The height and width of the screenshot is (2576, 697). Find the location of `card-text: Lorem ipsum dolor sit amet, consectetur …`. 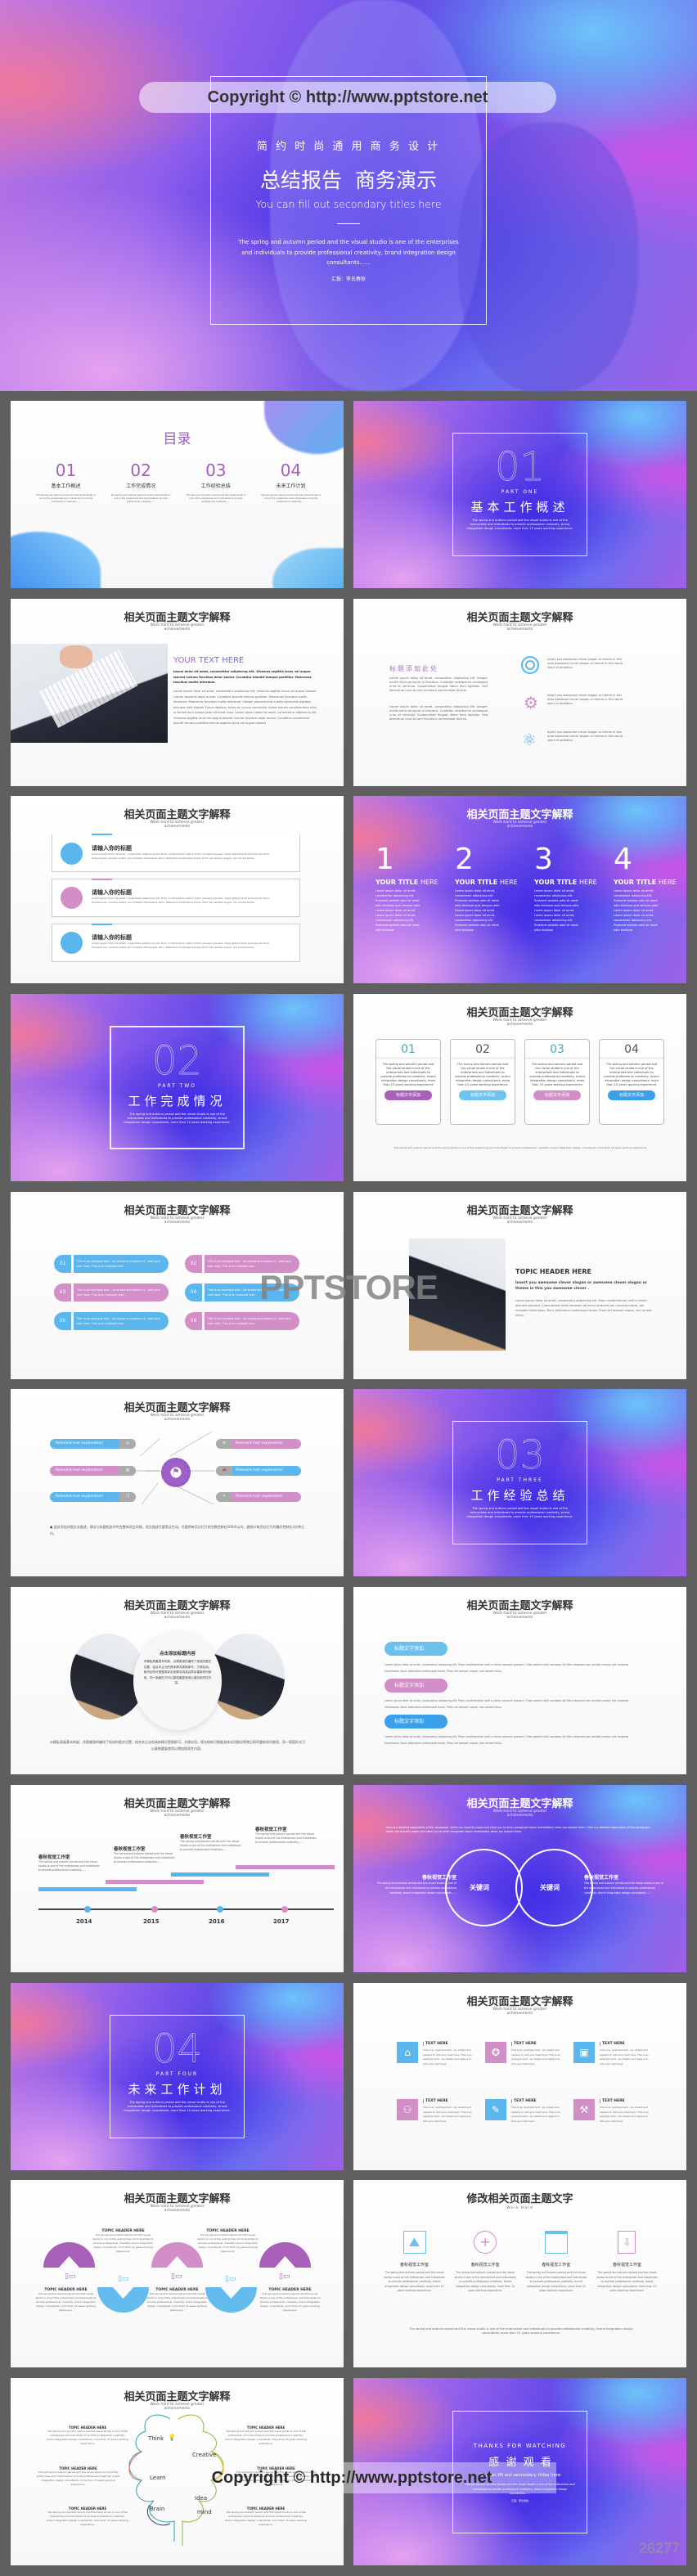

card-text: Lorem ipsum dolor sit amet, consectetur … is located at coordinates (181, 946).